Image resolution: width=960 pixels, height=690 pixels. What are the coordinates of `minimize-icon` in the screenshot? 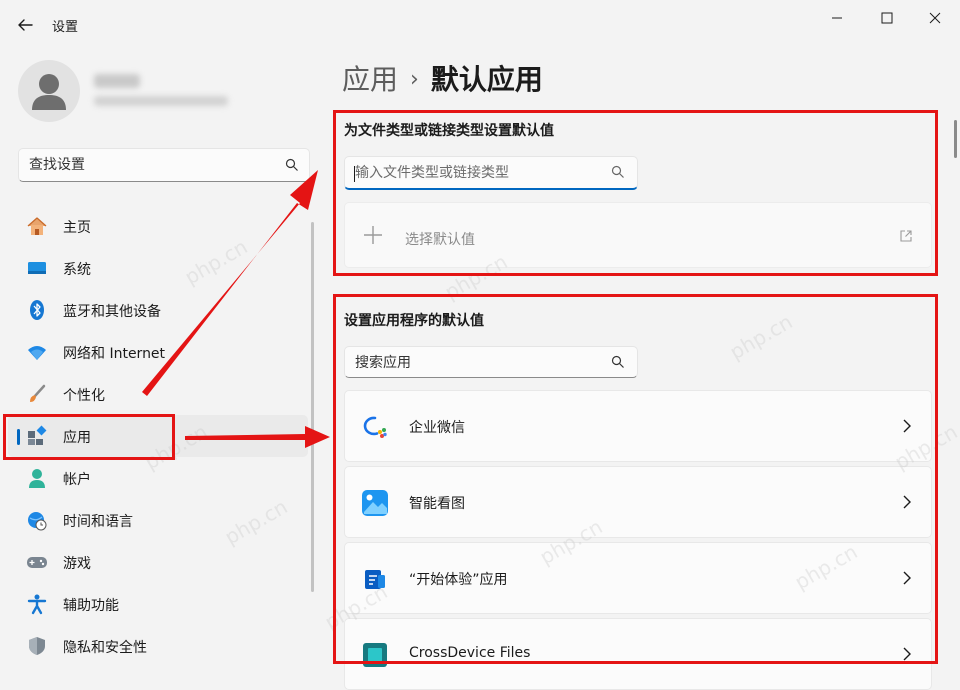 It's located at (837, 18).